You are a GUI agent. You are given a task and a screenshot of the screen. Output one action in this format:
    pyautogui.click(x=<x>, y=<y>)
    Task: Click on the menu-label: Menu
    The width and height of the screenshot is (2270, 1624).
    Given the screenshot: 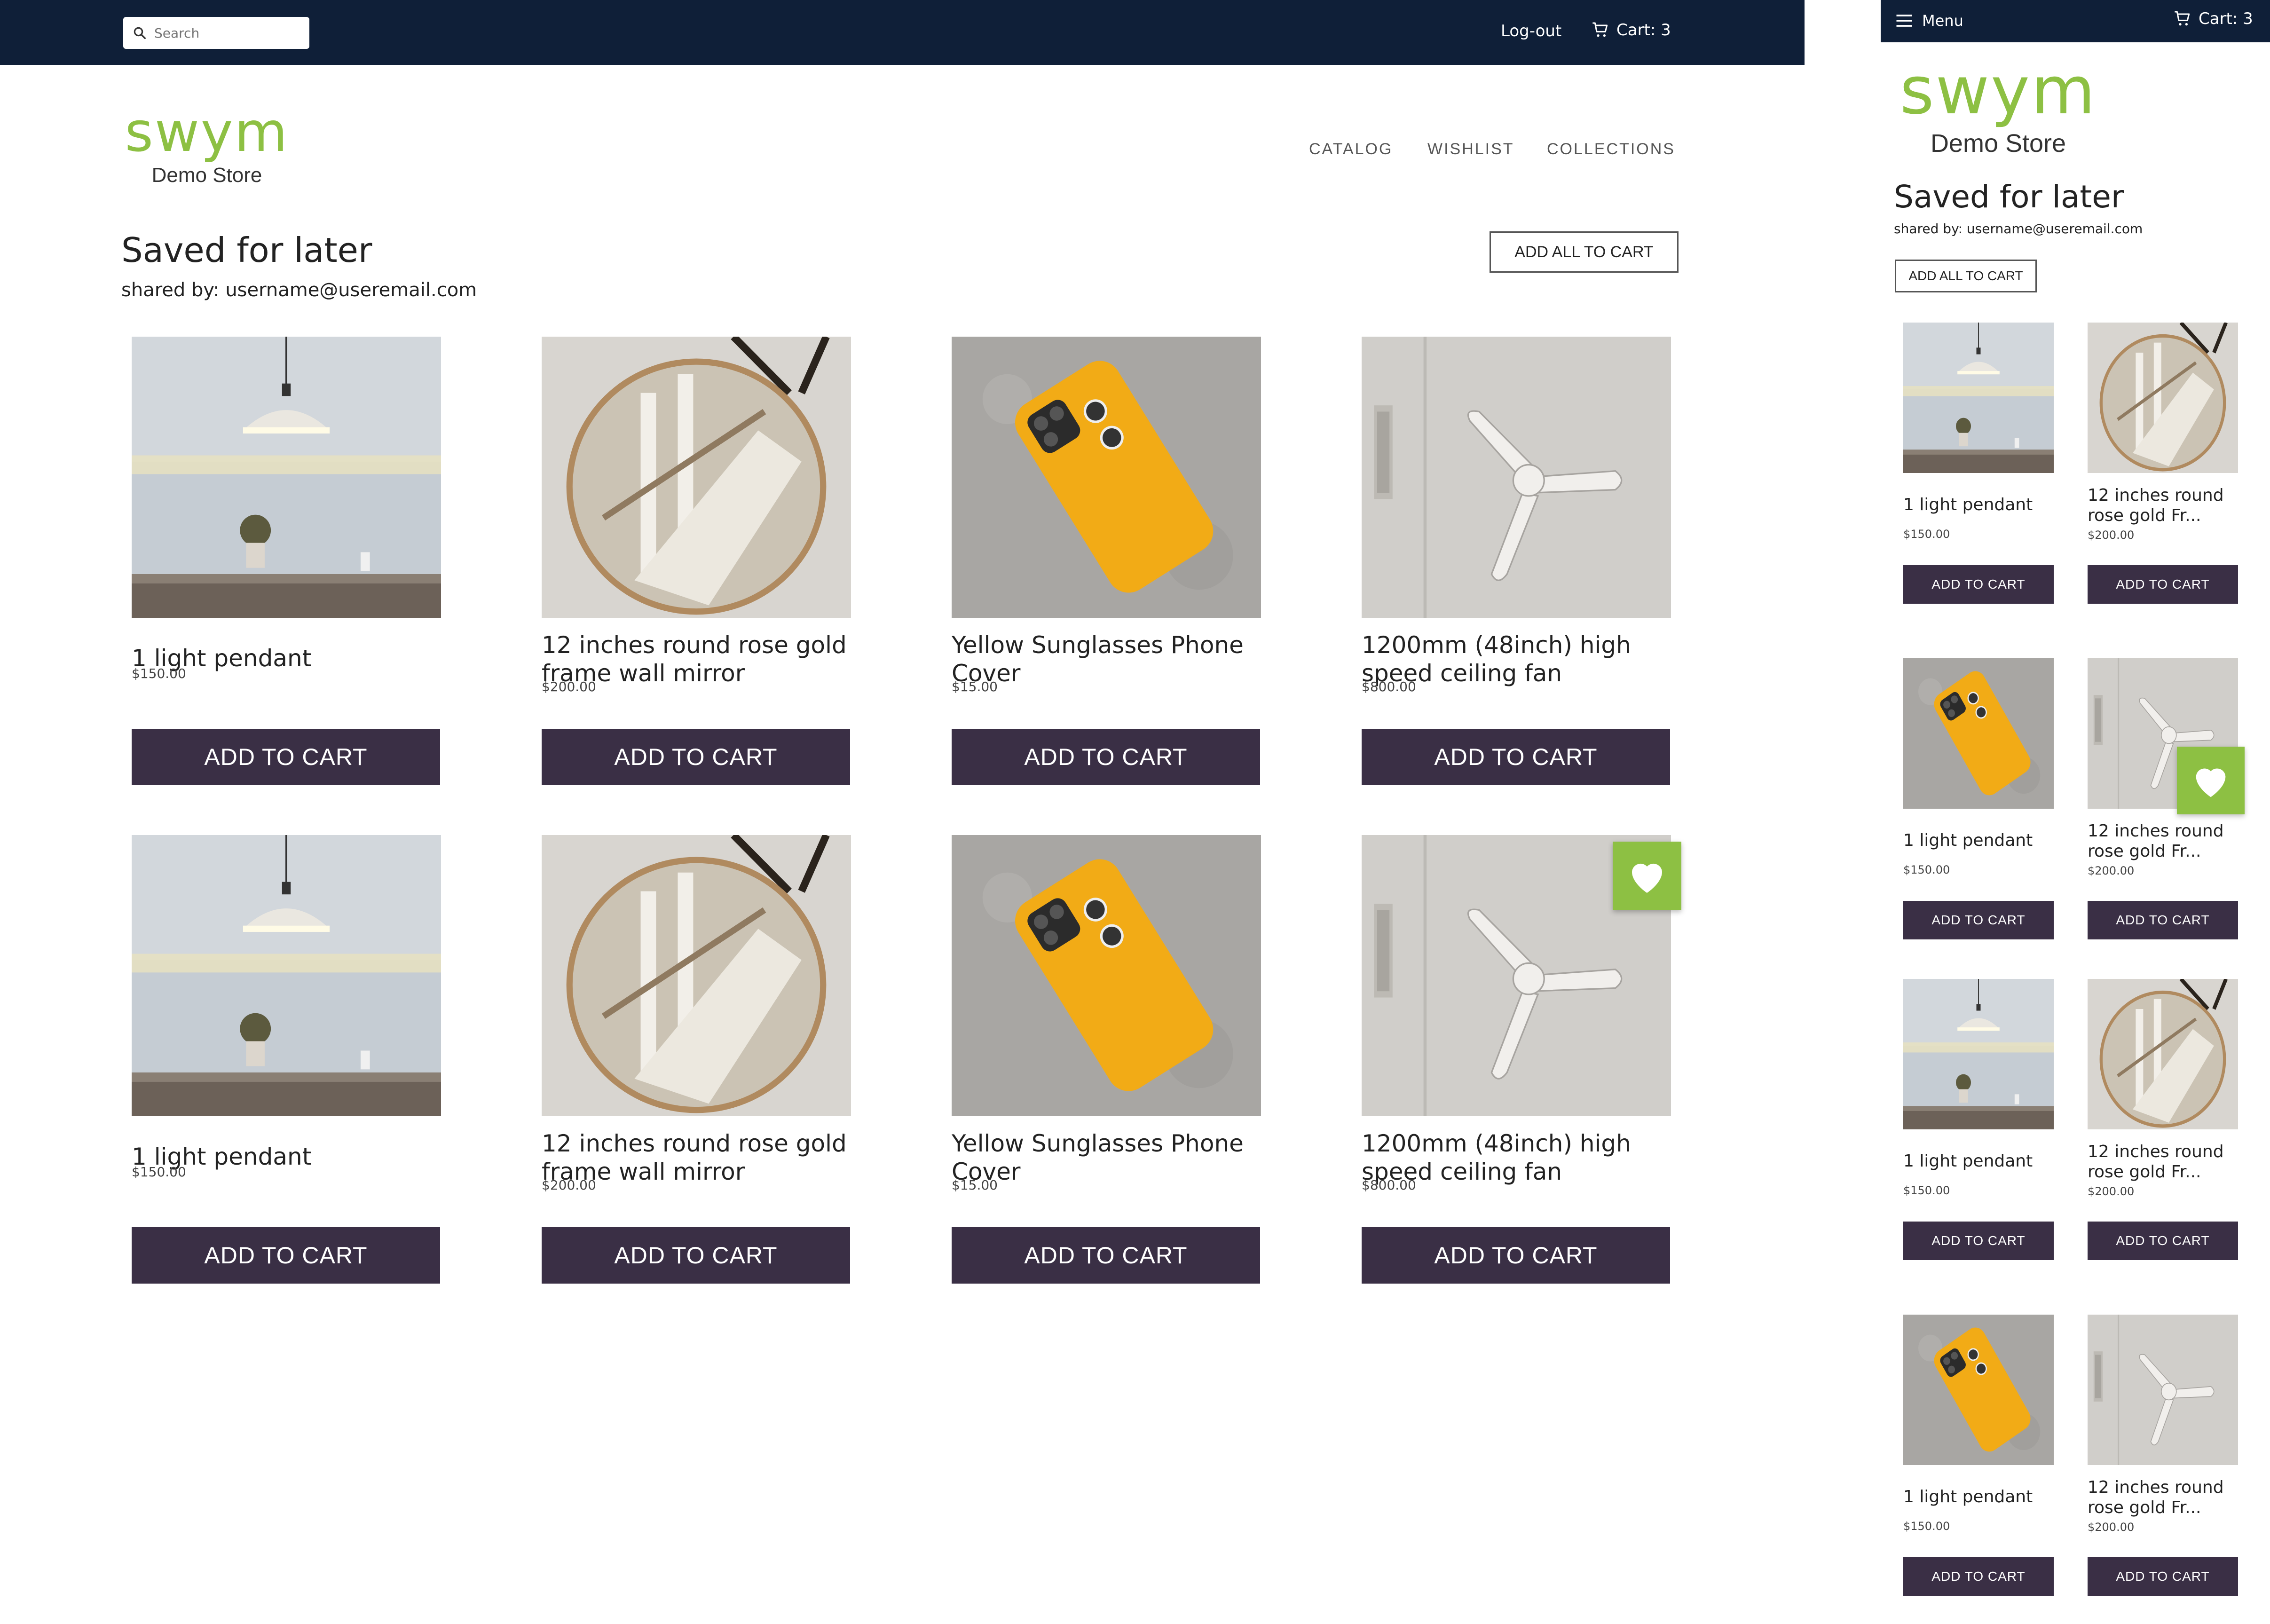 What is the action you would take?
    pyautogui.click(x=1942, y=21)
    